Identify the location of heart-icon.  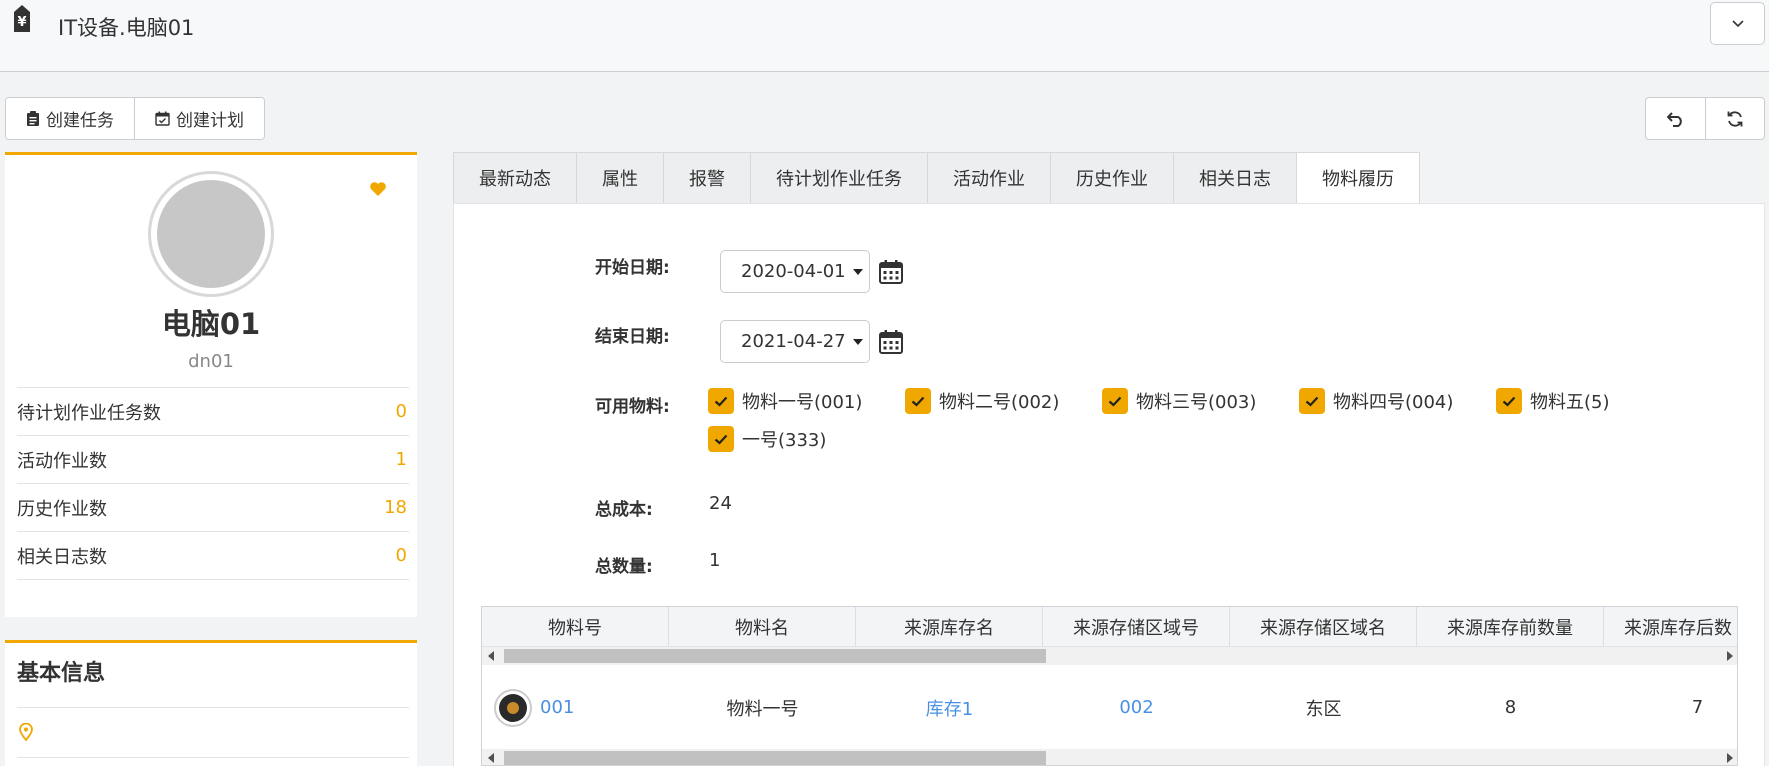
(378, 189).